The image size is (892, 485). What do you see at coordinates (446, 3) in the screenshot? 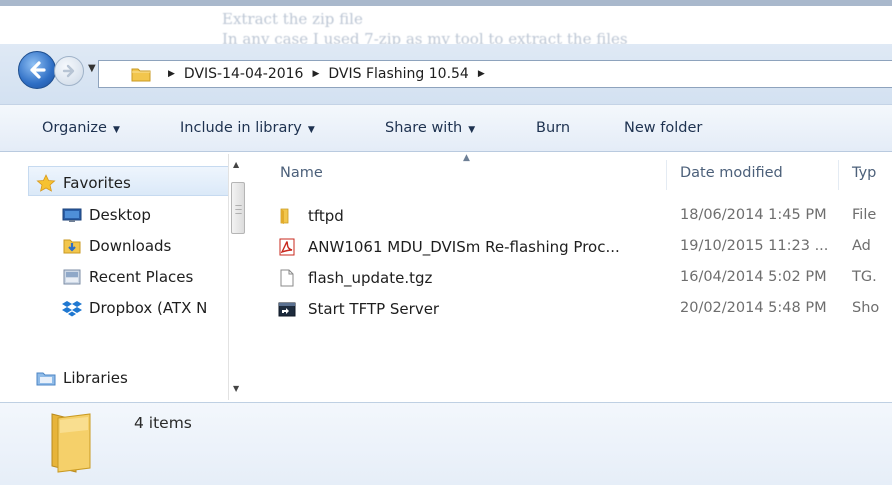
I see `background-edge` at bounding box center [446, 3].